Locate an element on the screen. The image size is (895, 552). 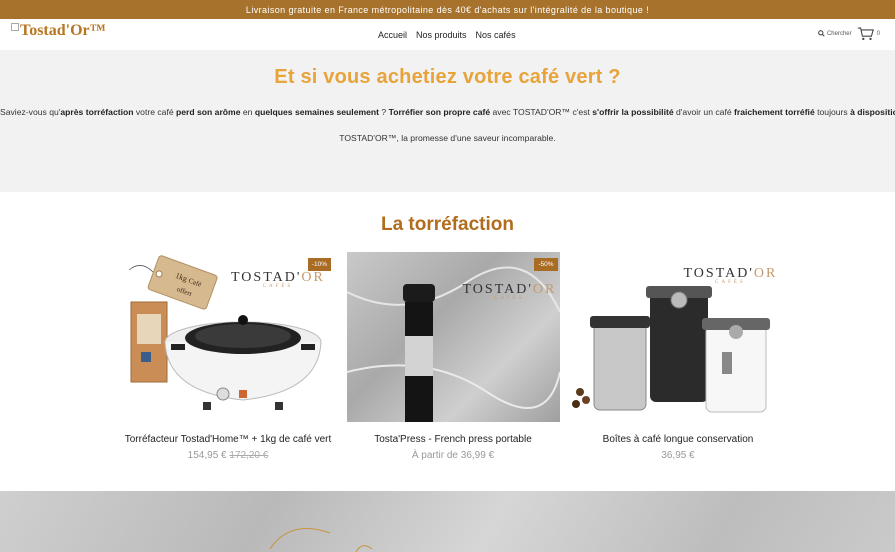
product-price: 36,95 € is located at coordinates (678, 455).